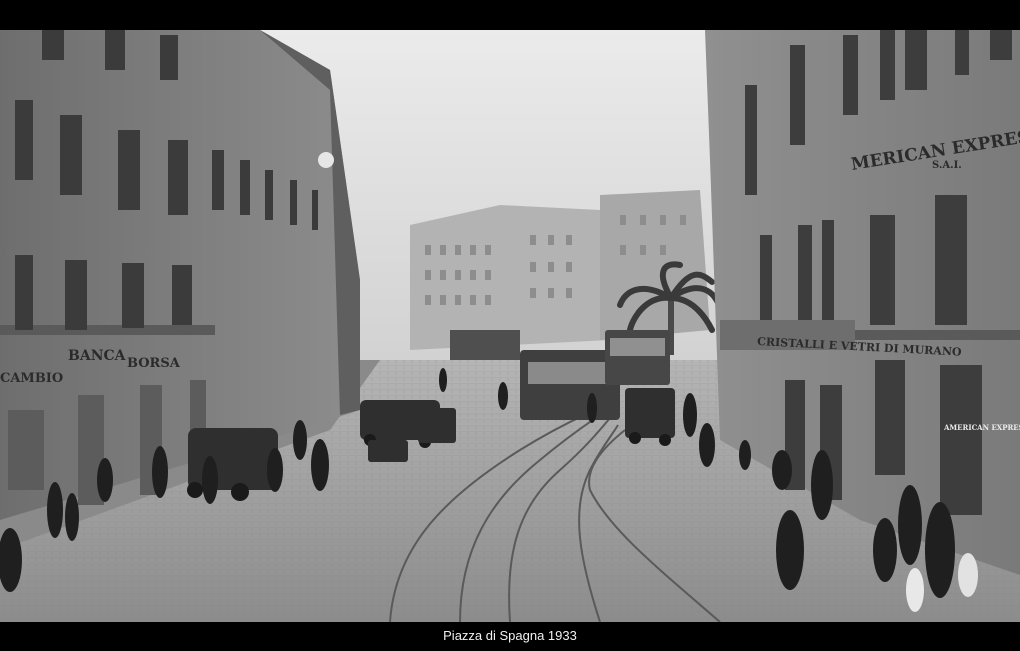 The width and height of the screenshot is (1020, 651). I want to click on sign-borsa: BORSA, so click(154, 363).